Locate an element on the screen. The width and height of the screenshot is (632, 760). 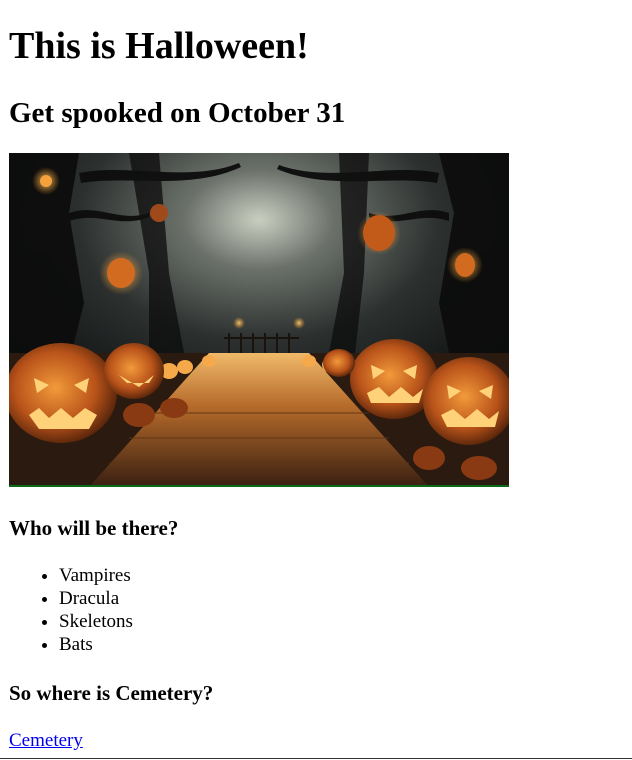
list-item: Bats is located at coordinates (345, 644).